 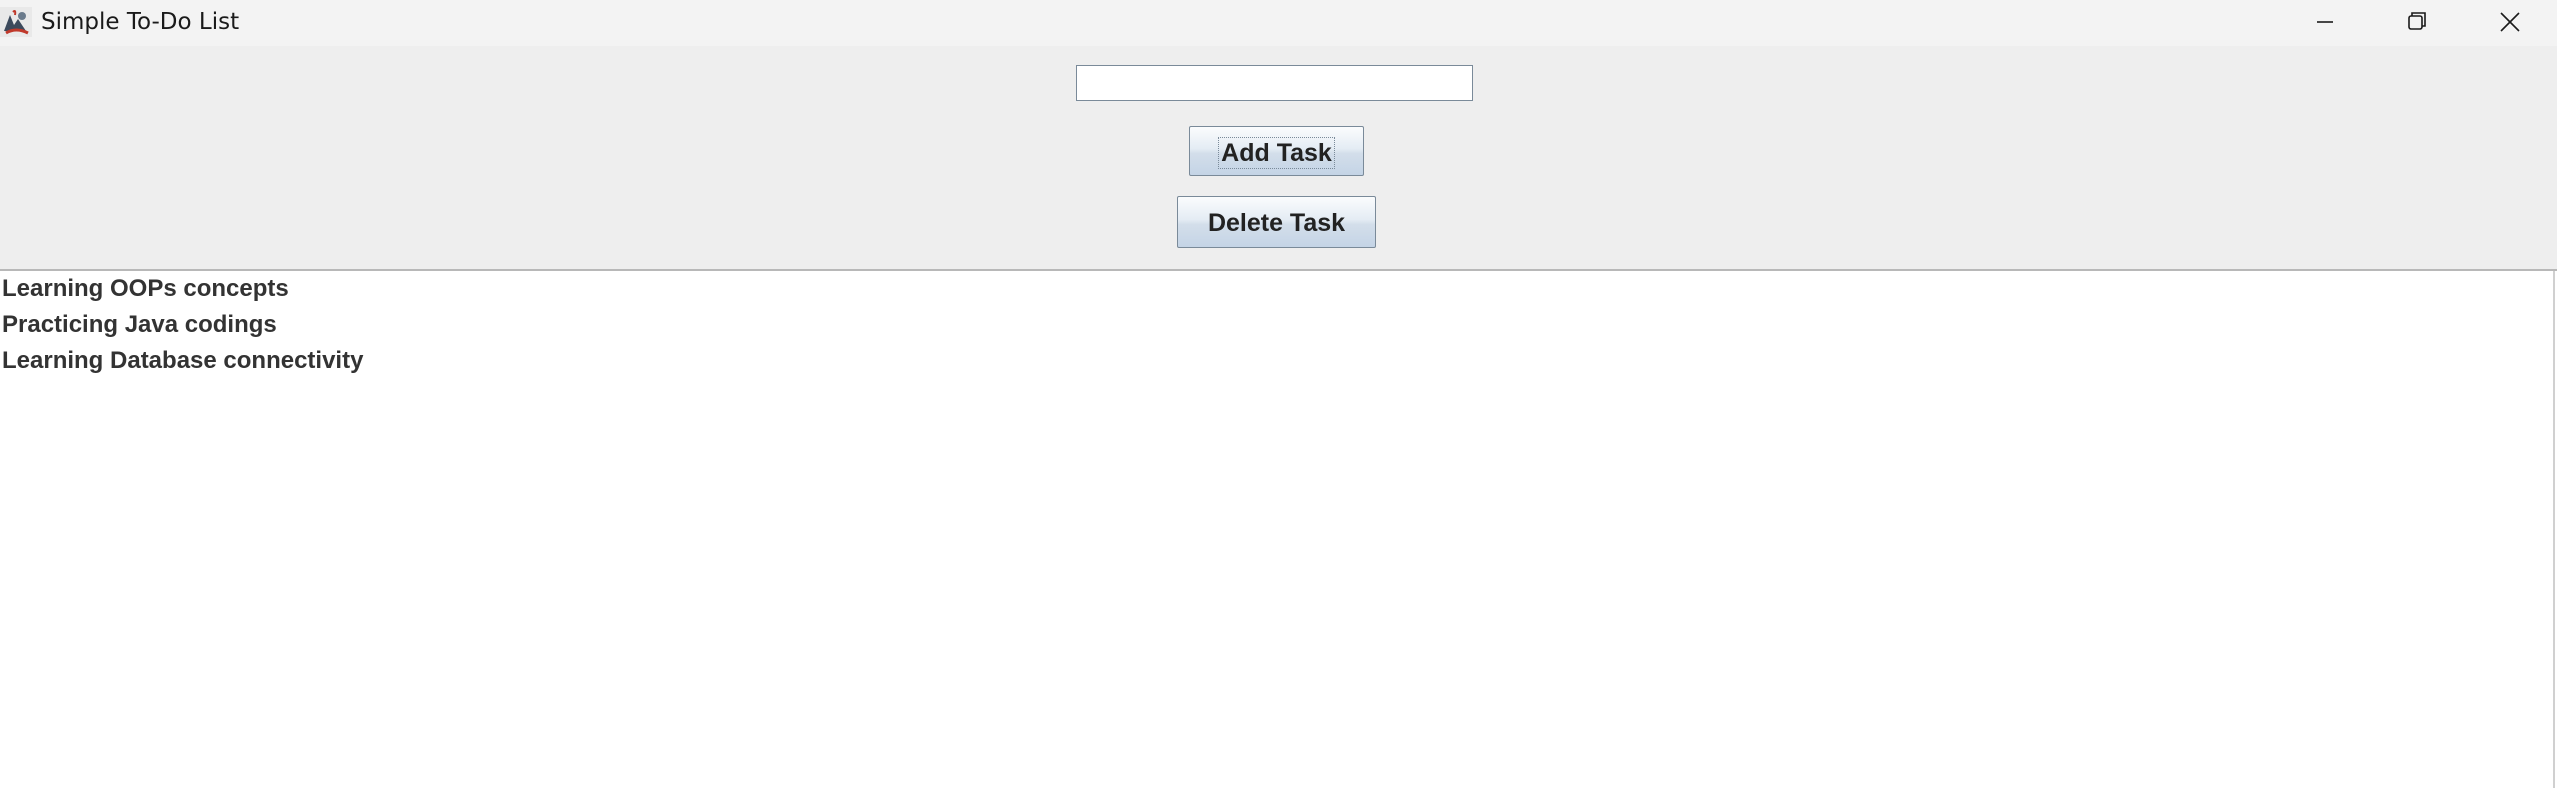 What do you see at coordinates (1278, 23) in the screenshot?
I see `title-bar: Simple To-Do List` at bounding box center [1278, 23].